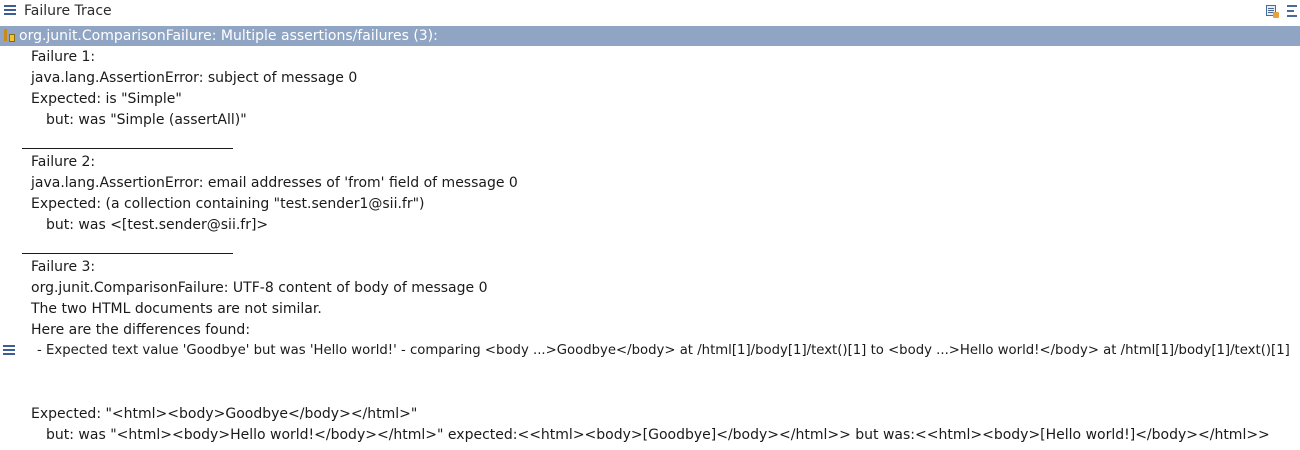 The height and width of the screenshot is (450, 1300). What do you see at coordinates (63, 162) in the screenshot?
I see `failure-2-title: Failure 2:` at bounding box center [63, 162].